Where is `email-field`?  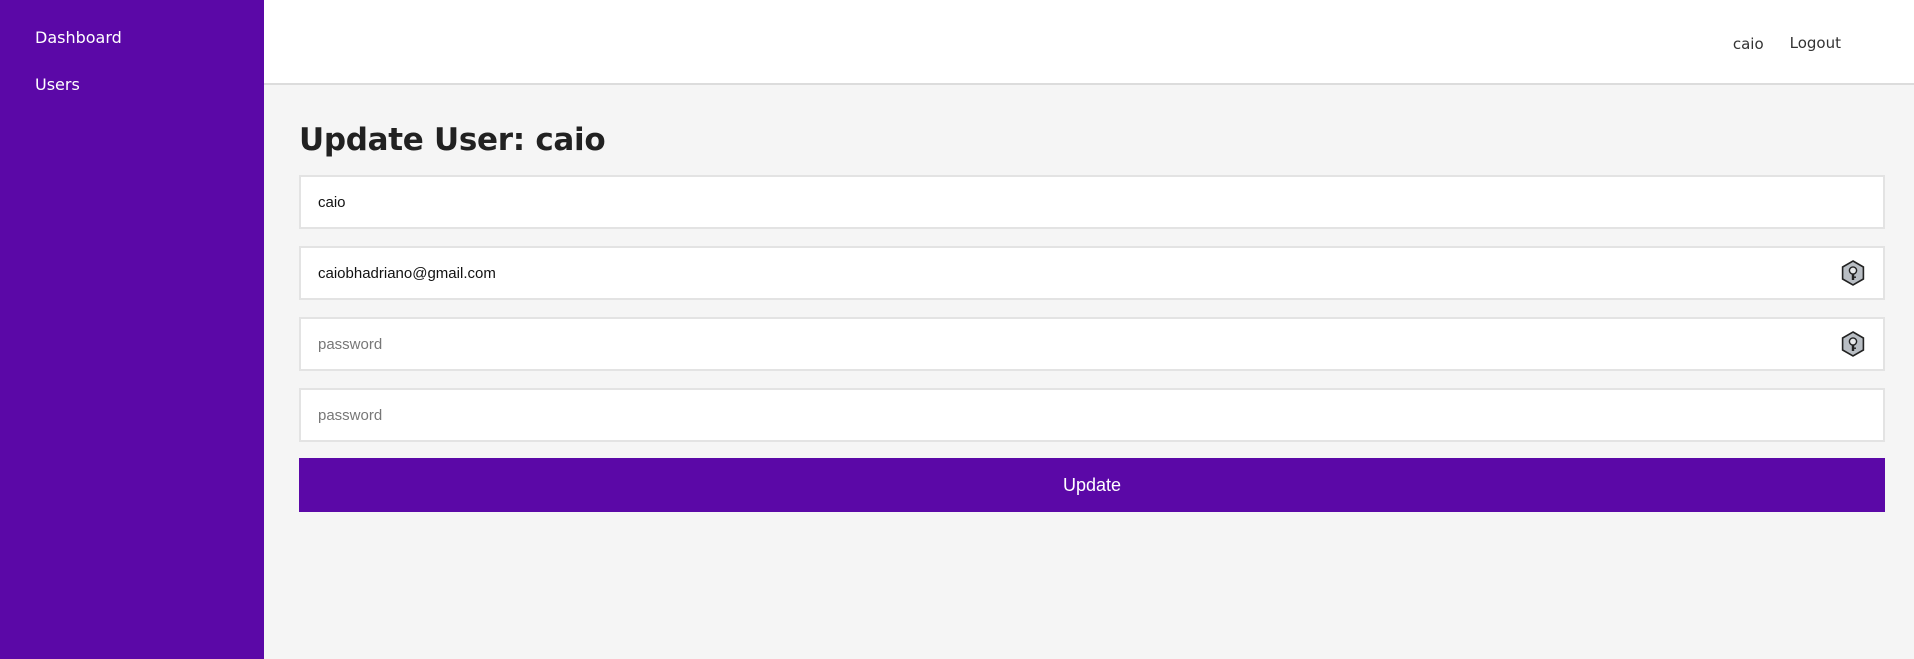 email-field is located at coordinates (1092, 273).